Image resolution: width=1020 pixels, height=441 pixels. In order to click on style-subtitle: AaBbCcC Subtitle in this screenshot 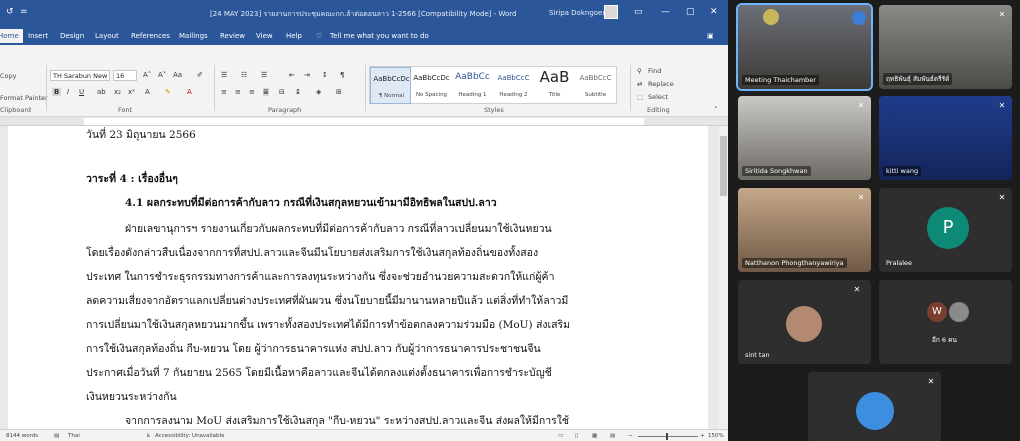, I will do `click(595, 85)`.